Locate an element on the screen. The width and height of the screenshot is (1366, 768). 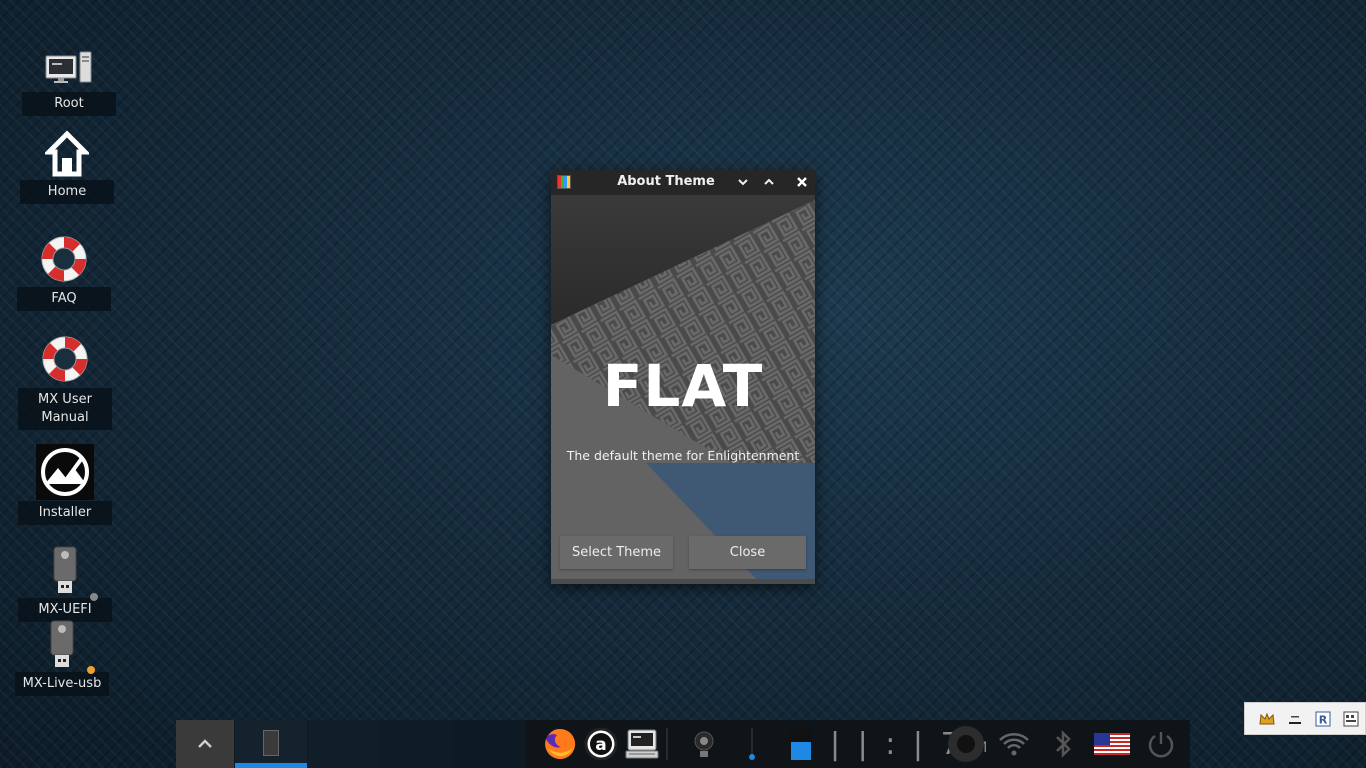
separator is located at coordinates (667, 744).